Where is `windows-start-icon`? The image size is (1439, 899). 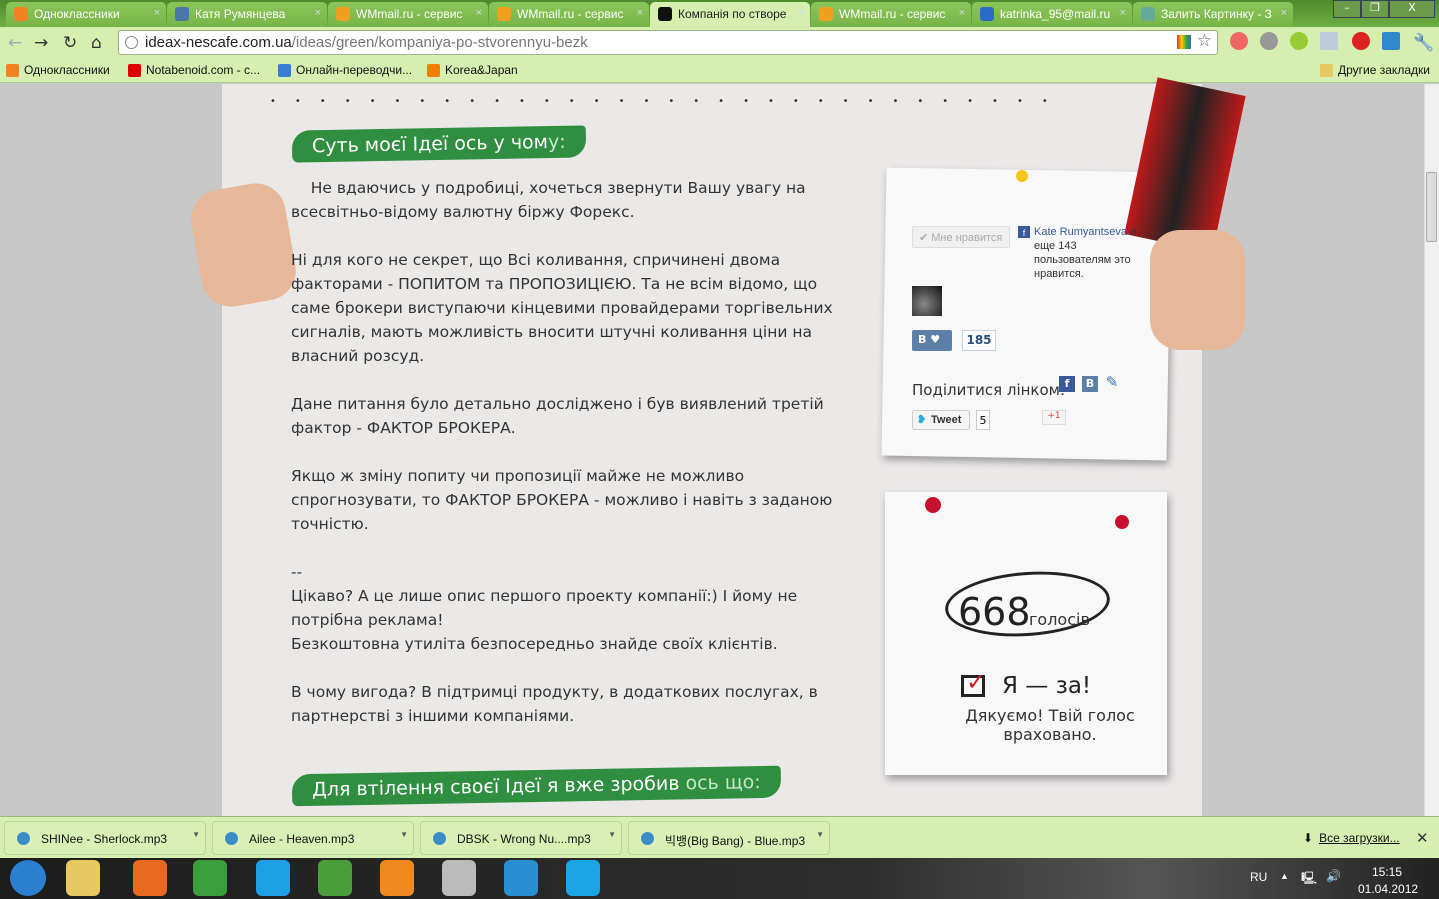
windows-start-icon is located at coordinates (28, 878).